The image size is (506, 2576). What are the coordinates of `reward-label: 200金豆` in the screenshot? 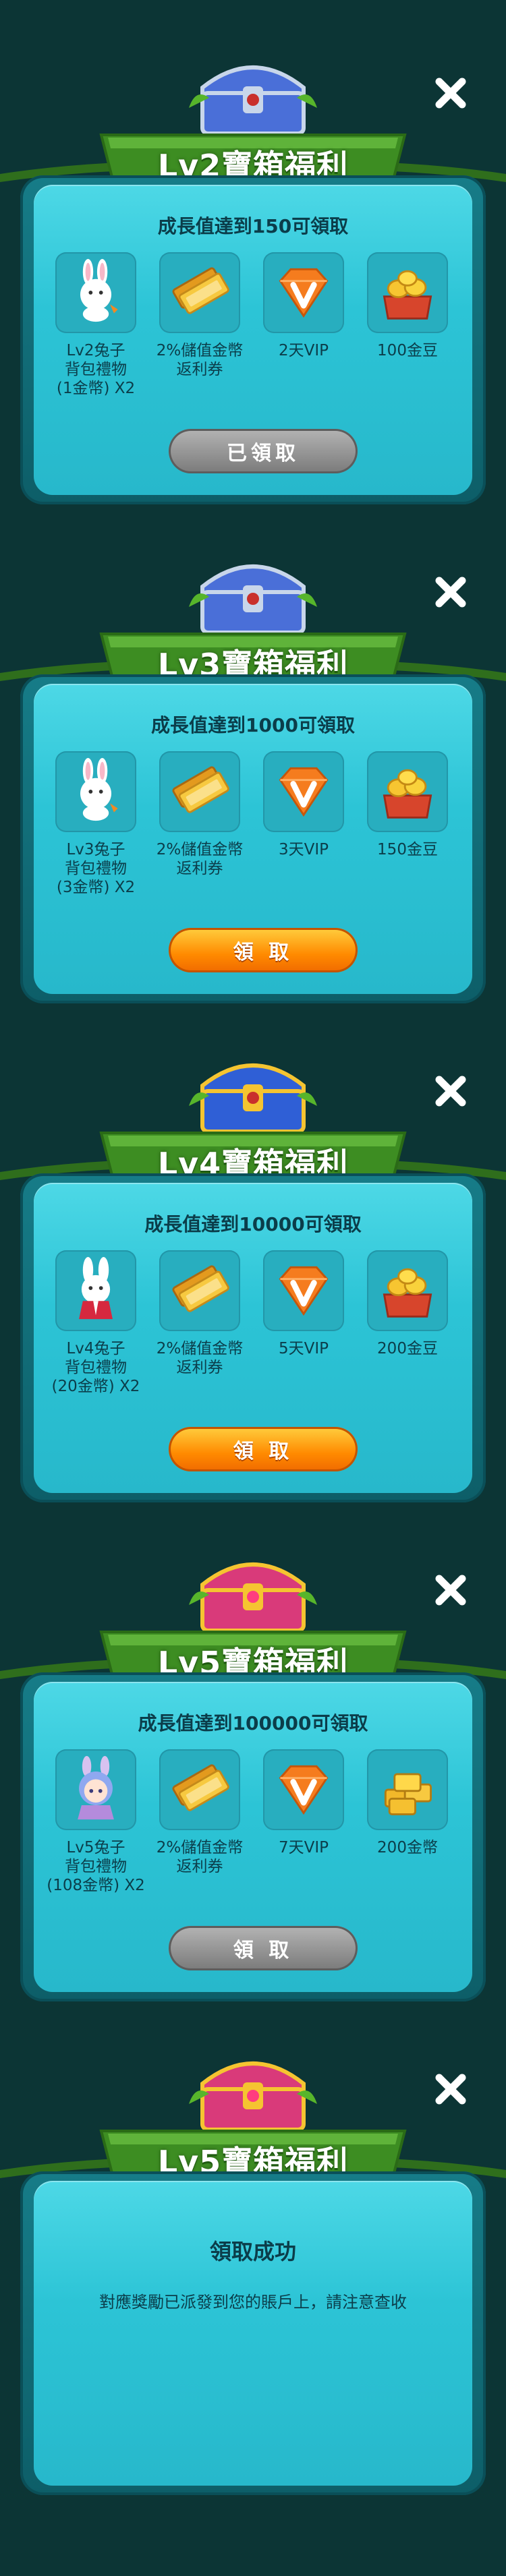 It's located at (407, 1348).